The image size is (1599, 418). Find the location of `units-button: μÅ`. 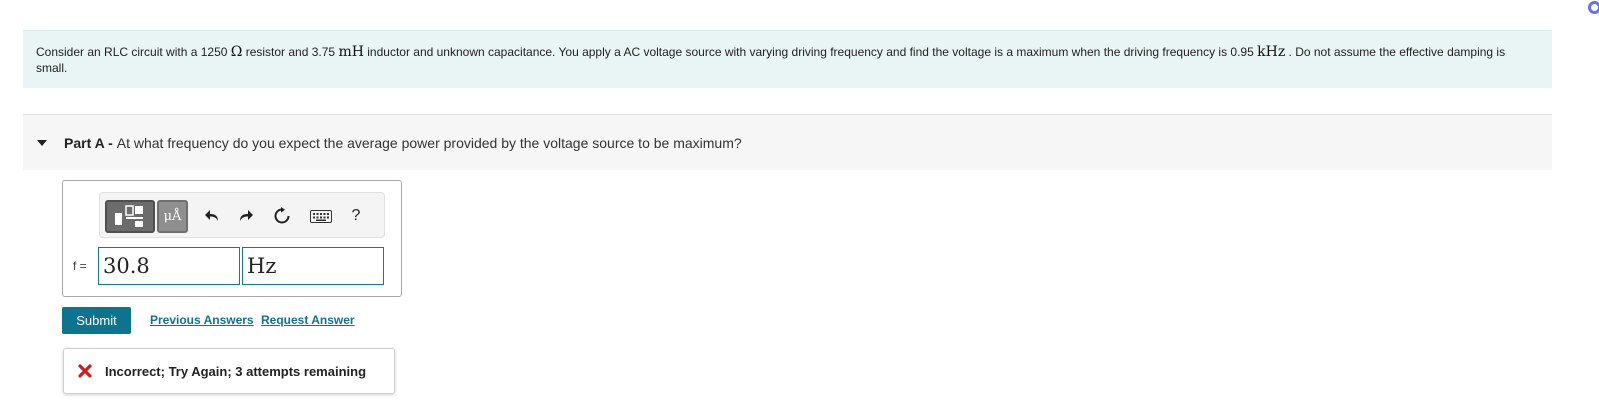

units-button: μÅ is located at coordinates (172, 216).